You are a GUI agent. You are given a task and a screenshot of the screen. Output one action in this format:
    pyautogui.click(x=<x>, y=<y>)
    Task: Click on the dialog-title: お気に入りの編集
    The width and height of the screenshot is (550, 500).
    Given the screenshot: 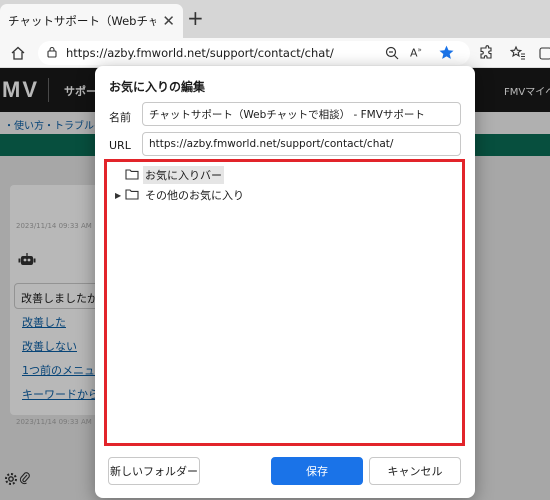 What is the action you would take?
    pyautogui.click(x=157, y=87)
    